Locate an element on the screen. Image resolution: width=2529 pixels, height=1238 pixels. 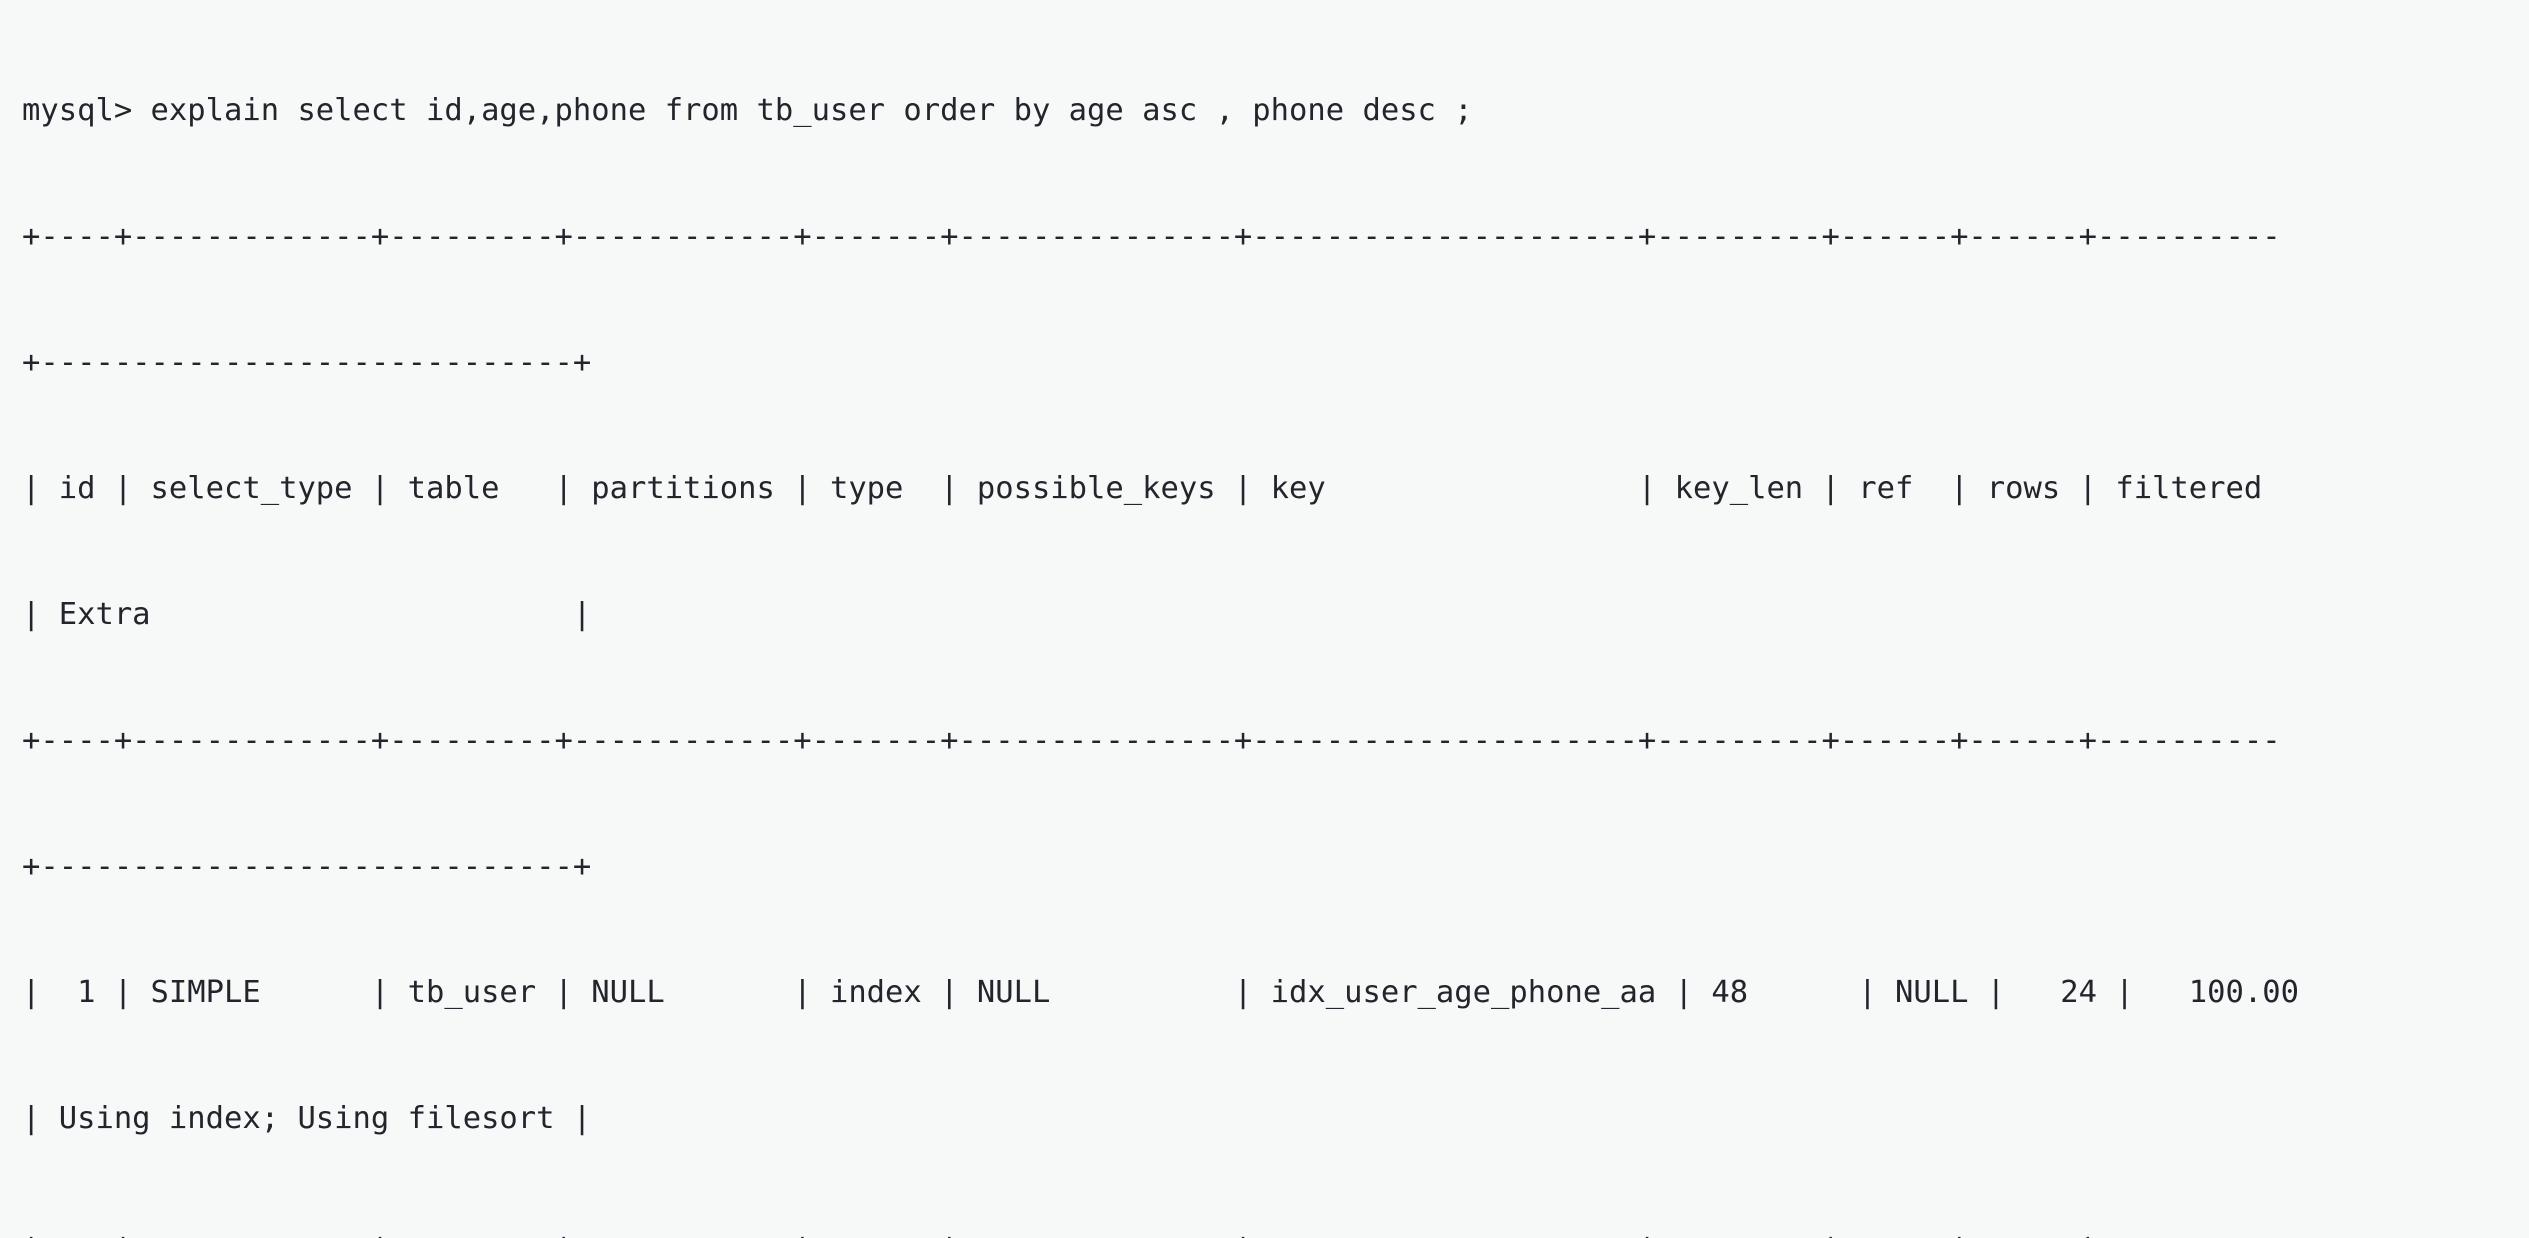
table-header-line-2: | Extra | is located at coordinates (307, 614).